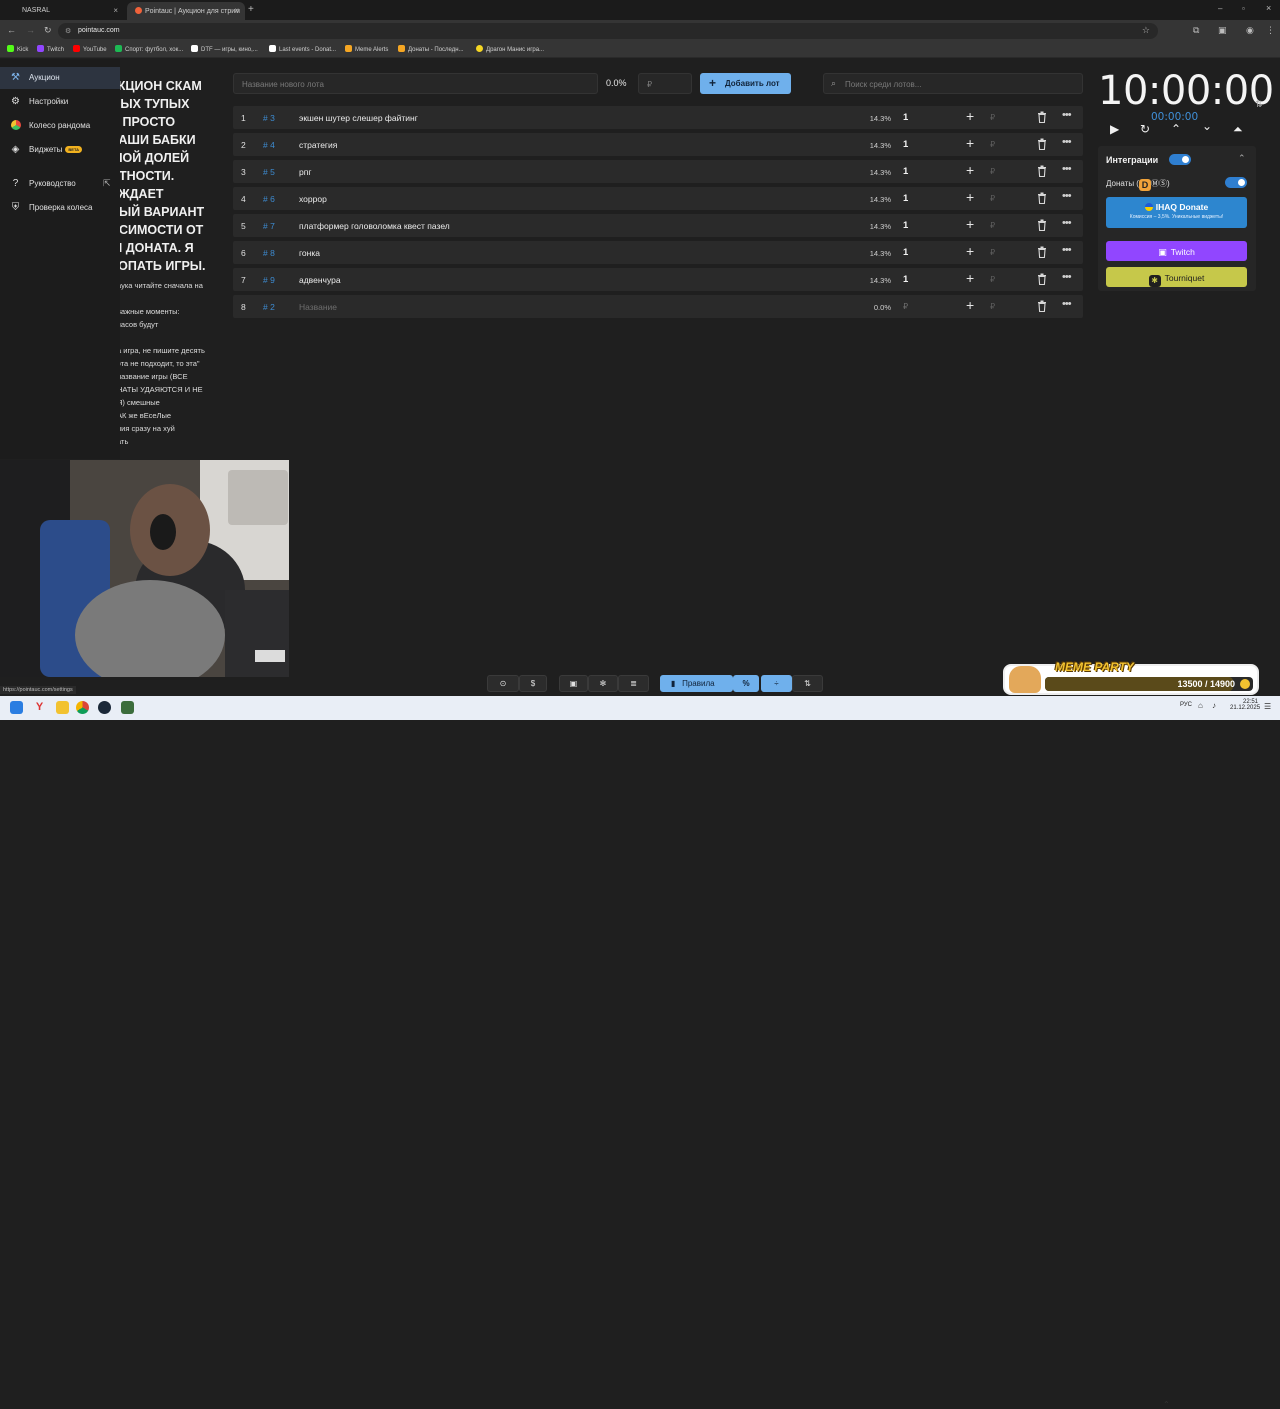 The height and width of the screenshot is (1409, 1280). Describe the element at coordinates (60, 102) in the screenshot. I see `sidebar-item-settings: ⚙ Настройки` at that location.